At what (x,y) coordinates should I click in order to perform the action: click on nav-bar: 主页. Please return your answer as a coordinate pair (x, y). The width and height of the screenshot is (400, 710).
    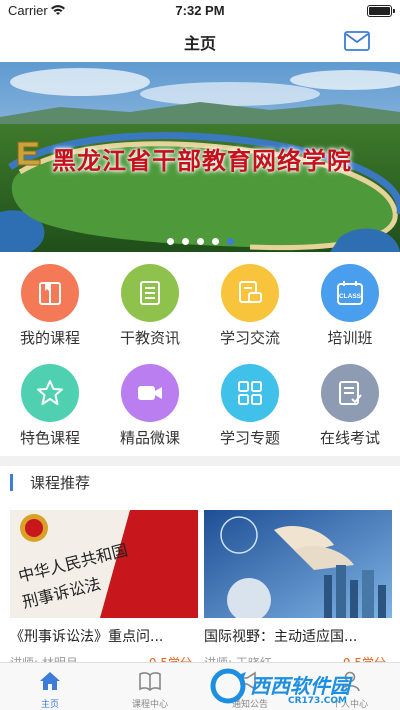
    Looking at the image, I should click on (200, 42).